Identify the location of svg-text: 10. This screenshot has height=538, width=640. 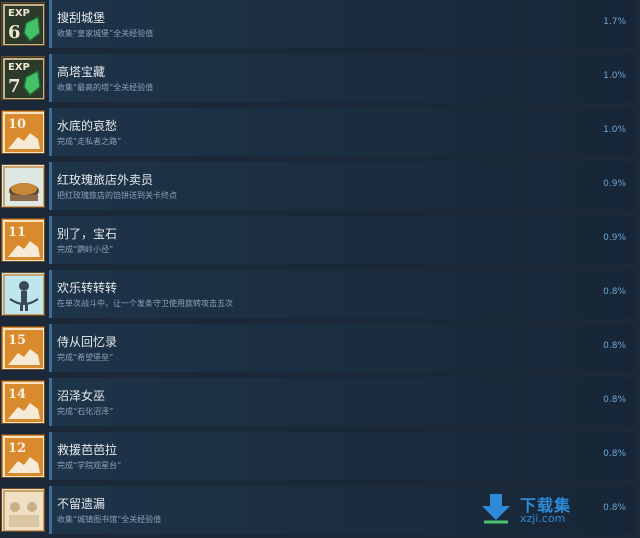
(17, 124).